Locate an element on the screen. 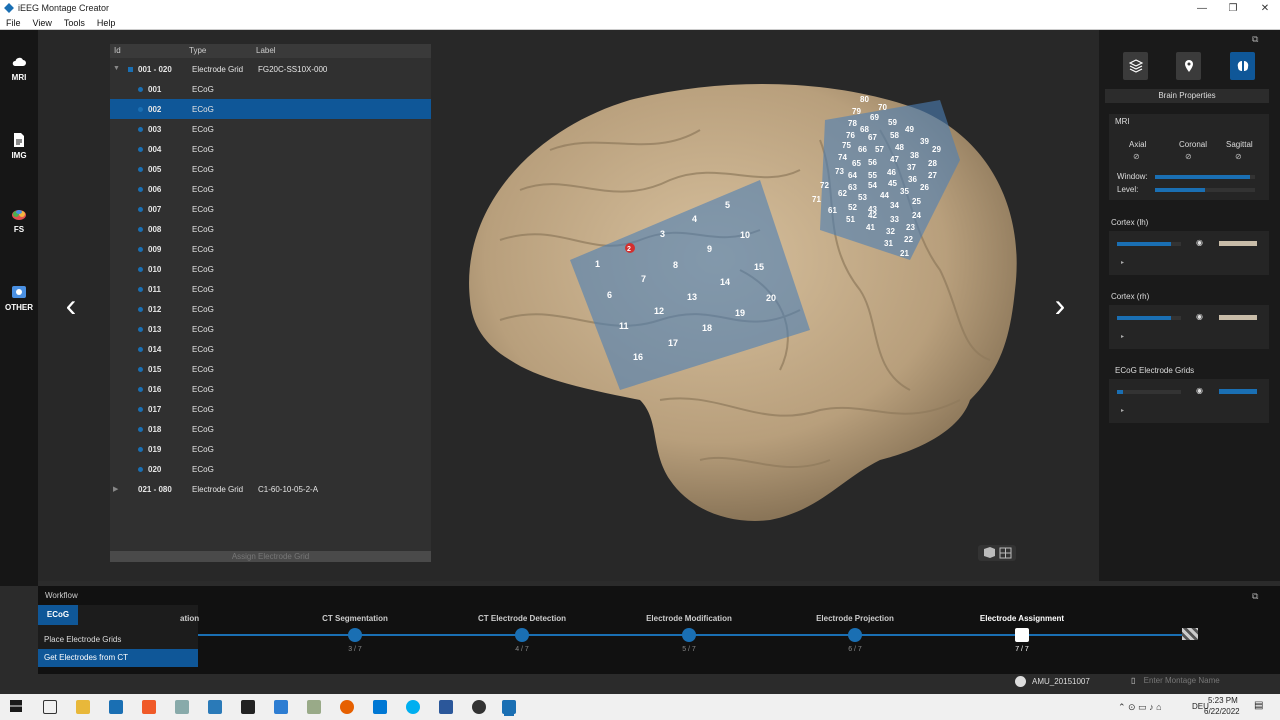 The width and height of the screenshot is (1280, 720). view-toggle is located at coordinates (997, 553).